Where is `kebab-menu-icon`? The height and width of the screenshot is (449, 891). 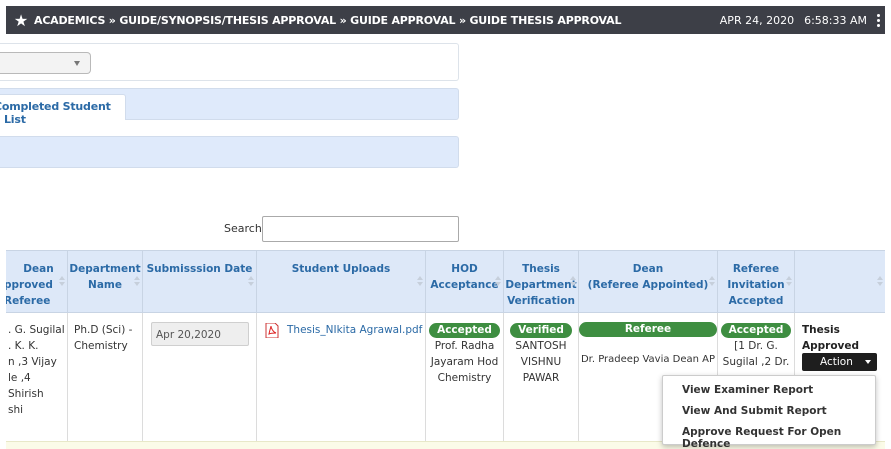 kebab-menu-icon is located at coordinates (878, 20).